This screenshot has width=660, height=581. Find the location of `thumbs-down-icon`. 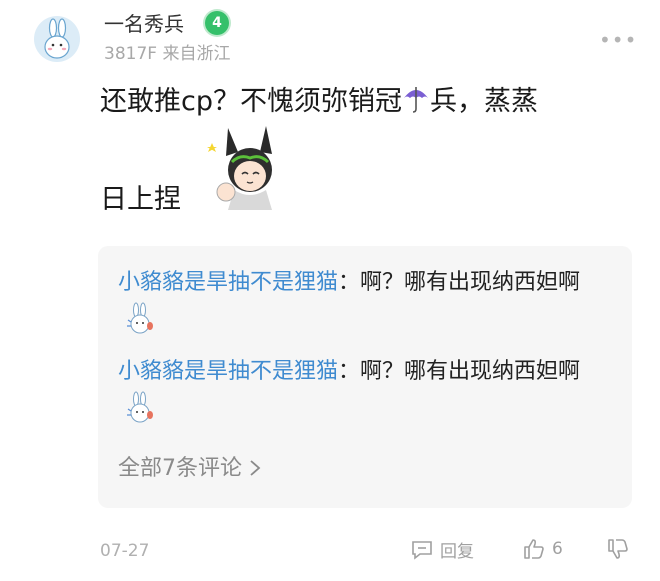

thumbs-down-icon is located at coordinates (618, 549).